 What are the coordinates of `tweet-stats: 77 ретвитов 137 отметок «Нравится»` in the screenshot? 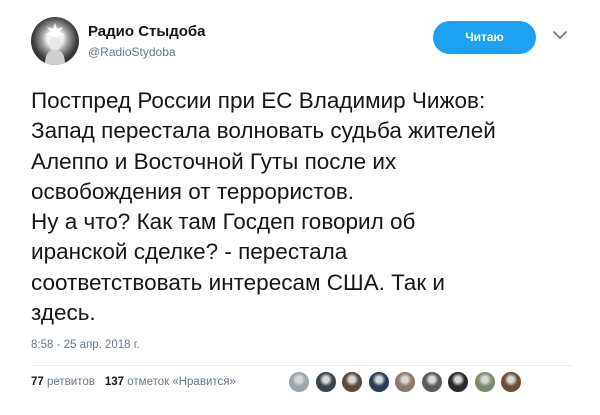 It's located at (133, 382).